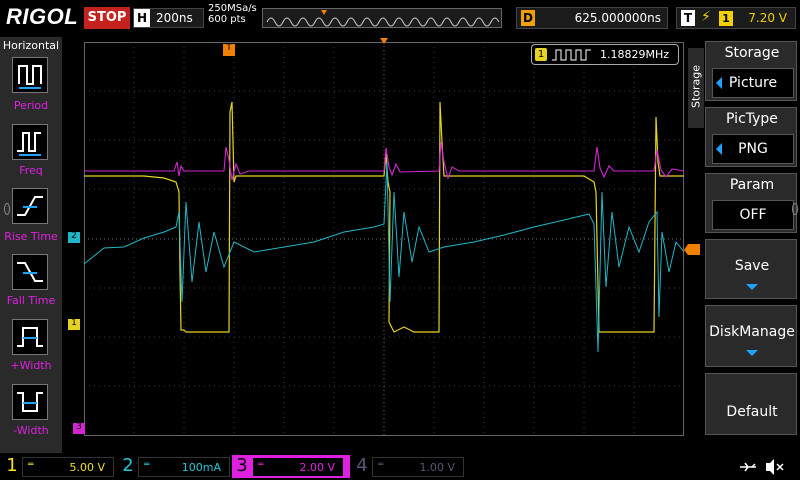  I want to click on param-value-box: OFF, so click(753, 215).